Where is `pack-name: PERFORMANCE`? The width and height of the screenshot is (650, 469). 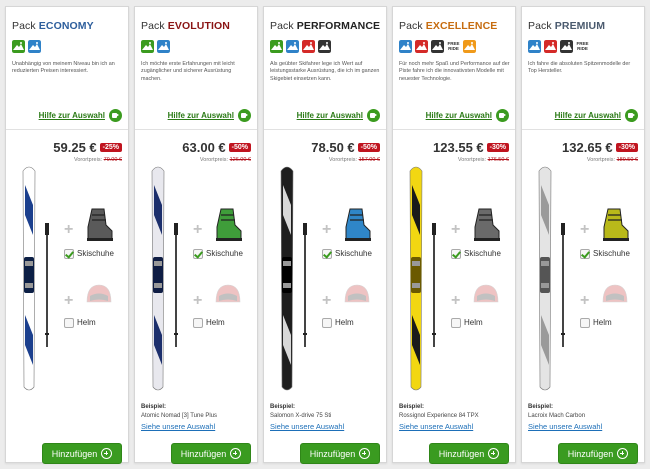 pack-name: PERFORMANCE is located at coordinates (338, 26).